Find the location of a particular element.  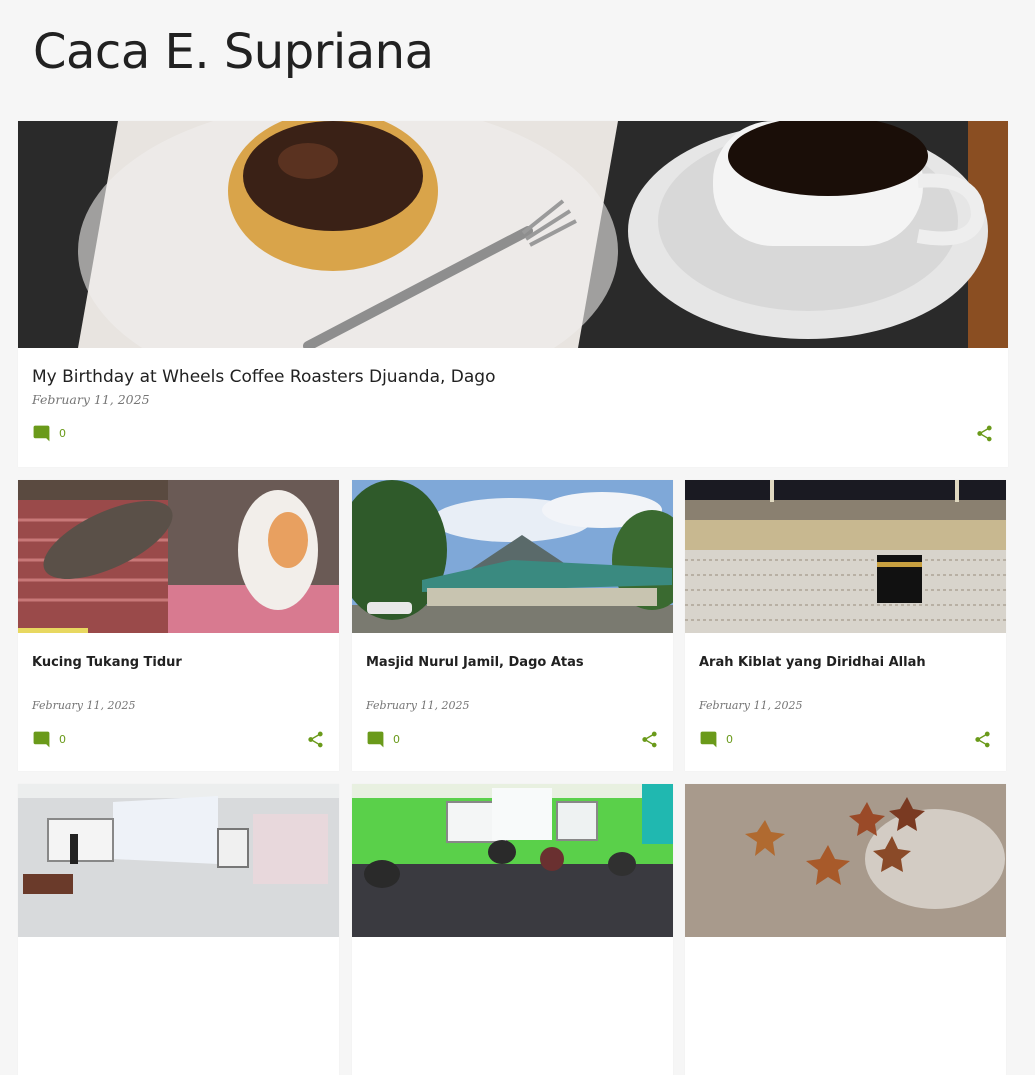

post-title: Kucing Tukang Tidur is located at coordinates (107, 662).